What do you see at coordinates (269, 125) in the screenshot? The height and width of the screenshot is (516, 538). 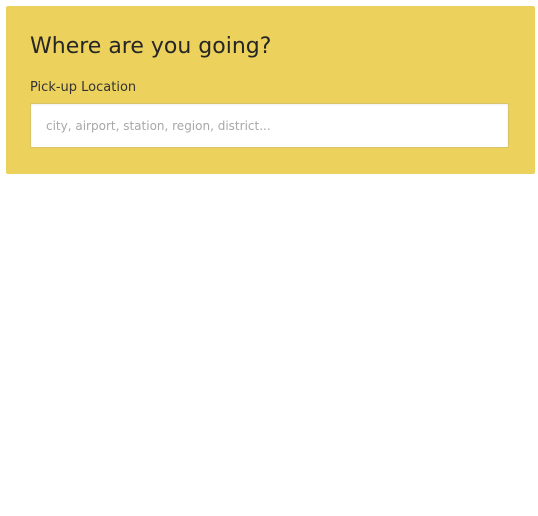 I see `pickup-location-input` at bounding box center [269, 125].